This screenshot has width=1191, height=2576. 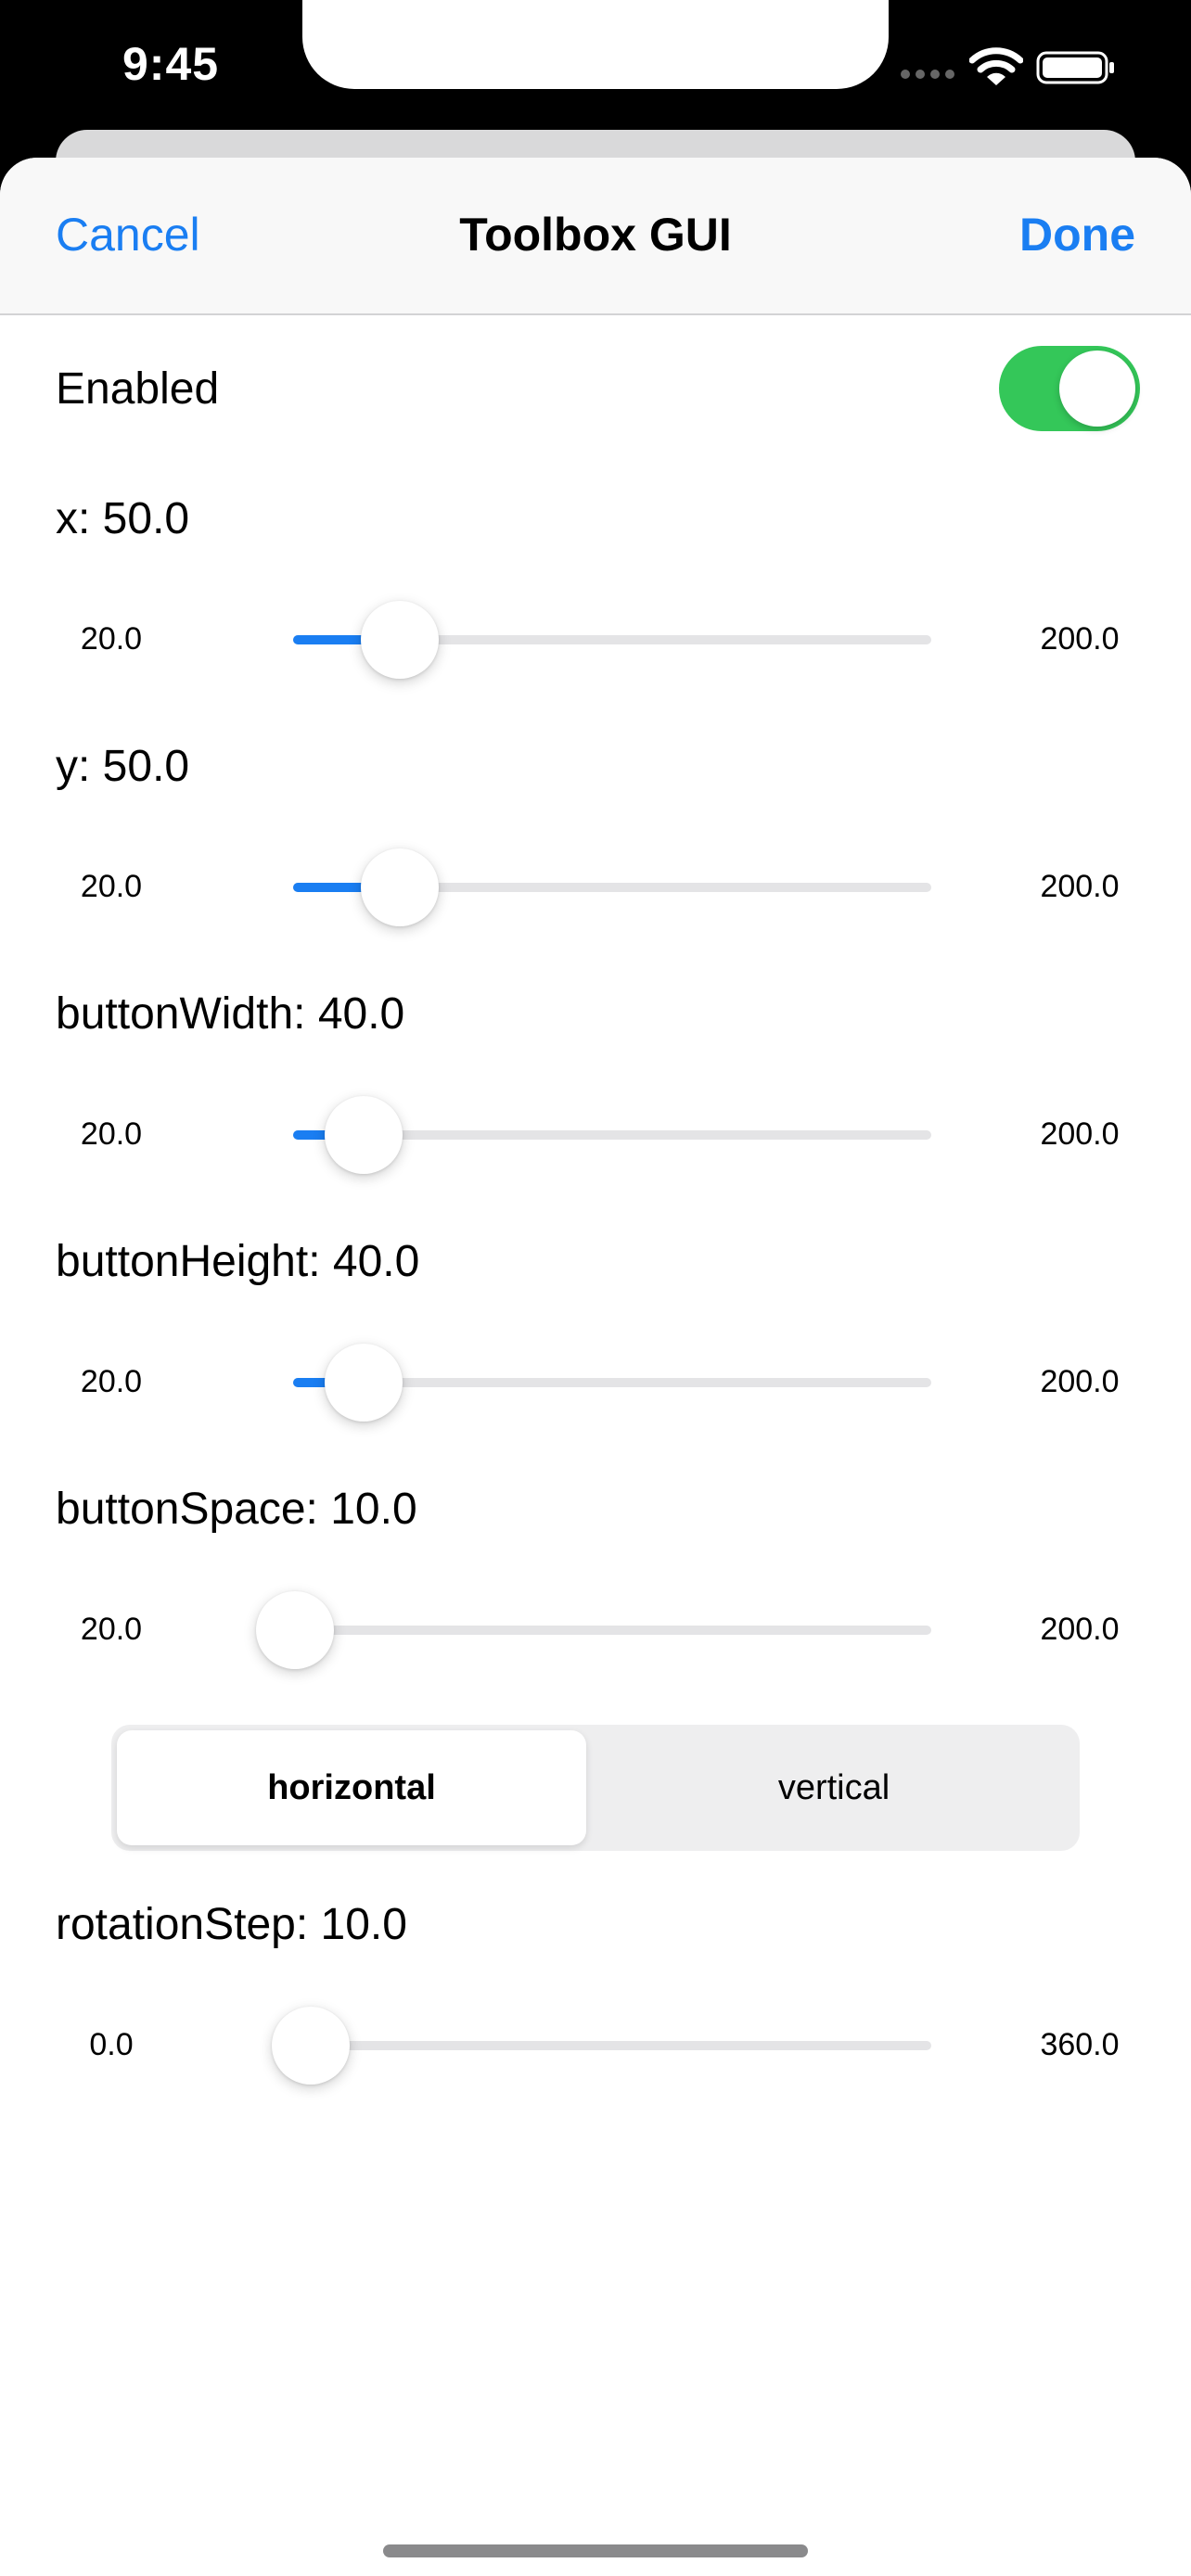 What do you see at coordinates (123, 518) in the screenshot?
I see `x-label: x: 50.0` at bounding box center [123, 518].